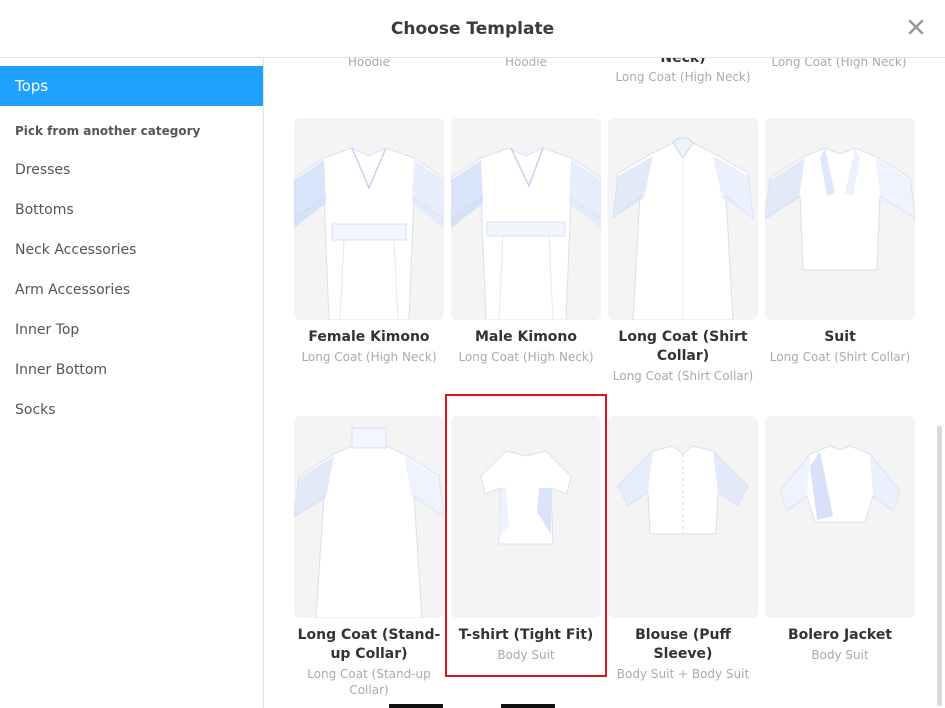 Image resolution: width=945 pixels, height=708 pixels. Describe the element at coordinates (131, 86) in the screenshot. I see `sidebar-item-tops: Tops` at that location.